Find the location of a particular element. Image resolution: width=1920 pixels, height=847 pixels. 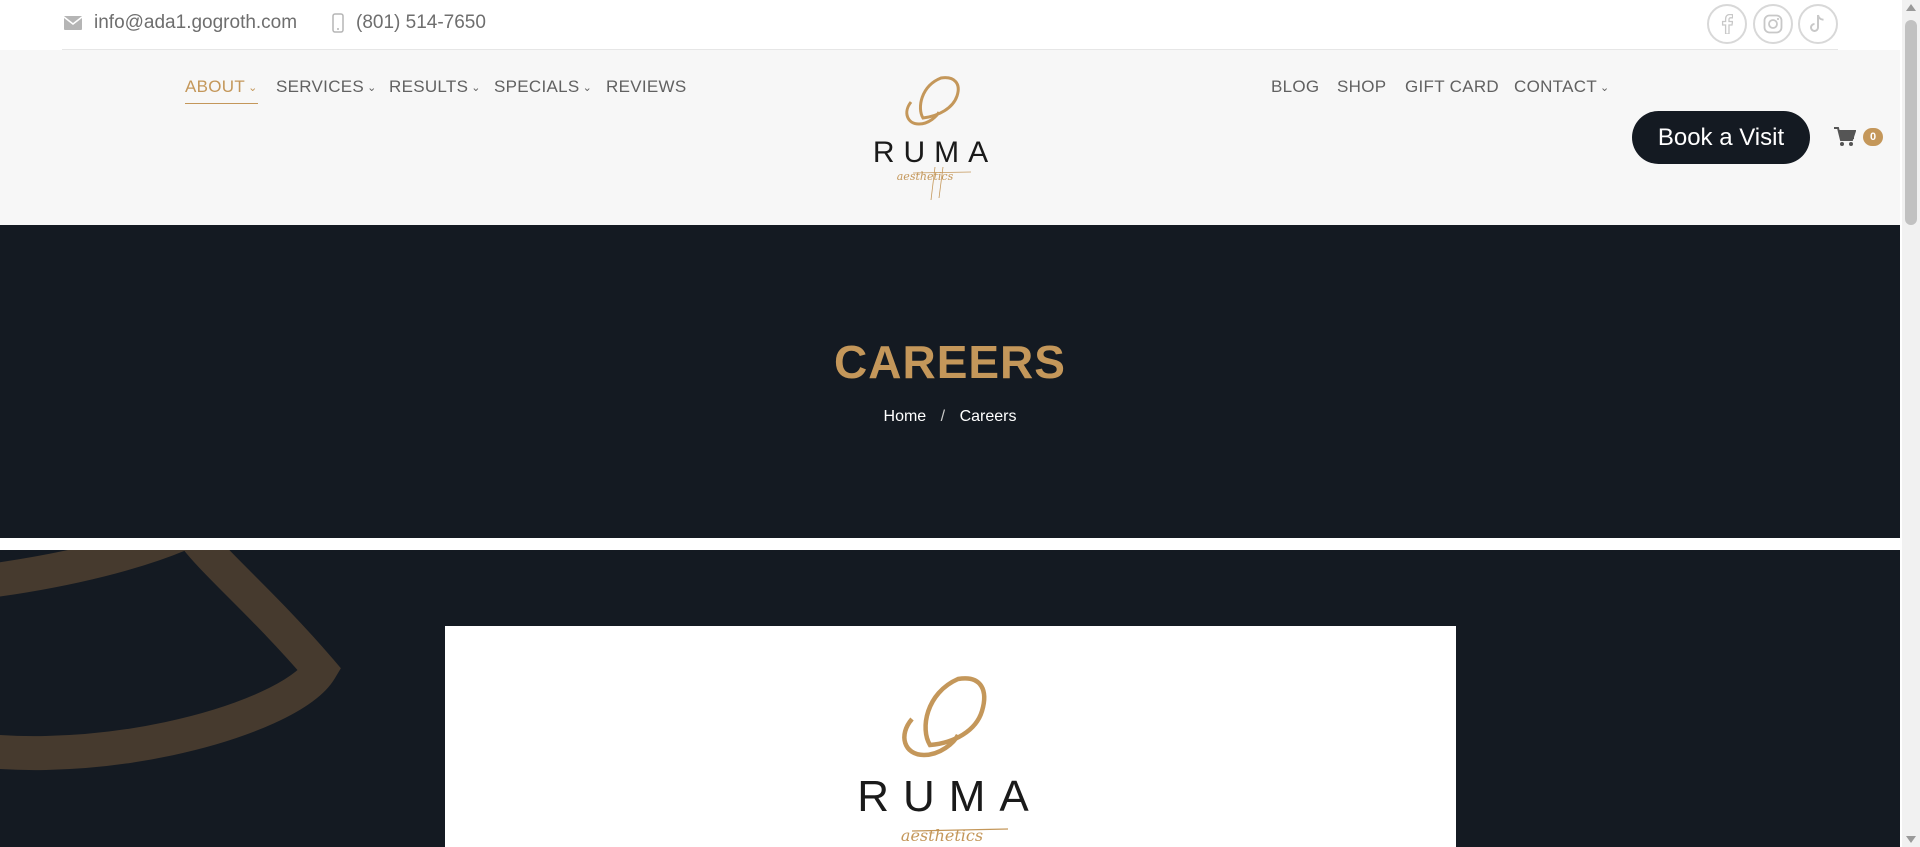

email-link: info@ada1.gogroth.com is located at coordinates (180, 23).